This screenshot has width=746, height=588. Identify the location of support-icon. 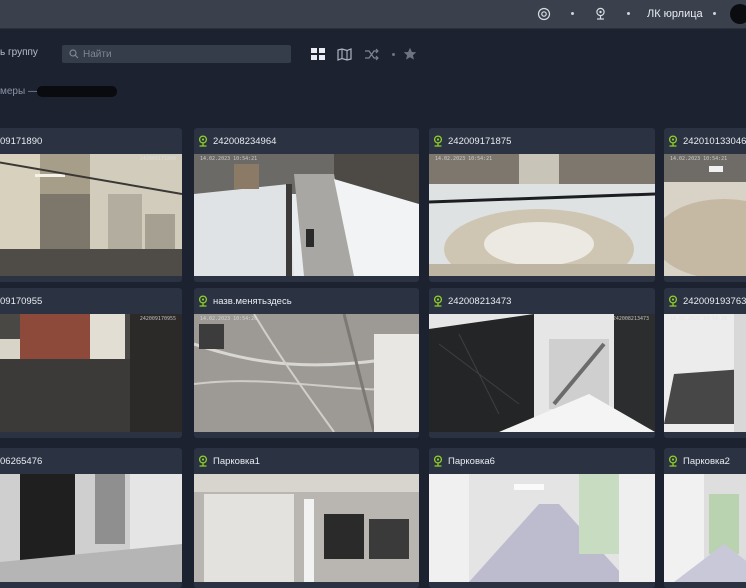
(544, 14).